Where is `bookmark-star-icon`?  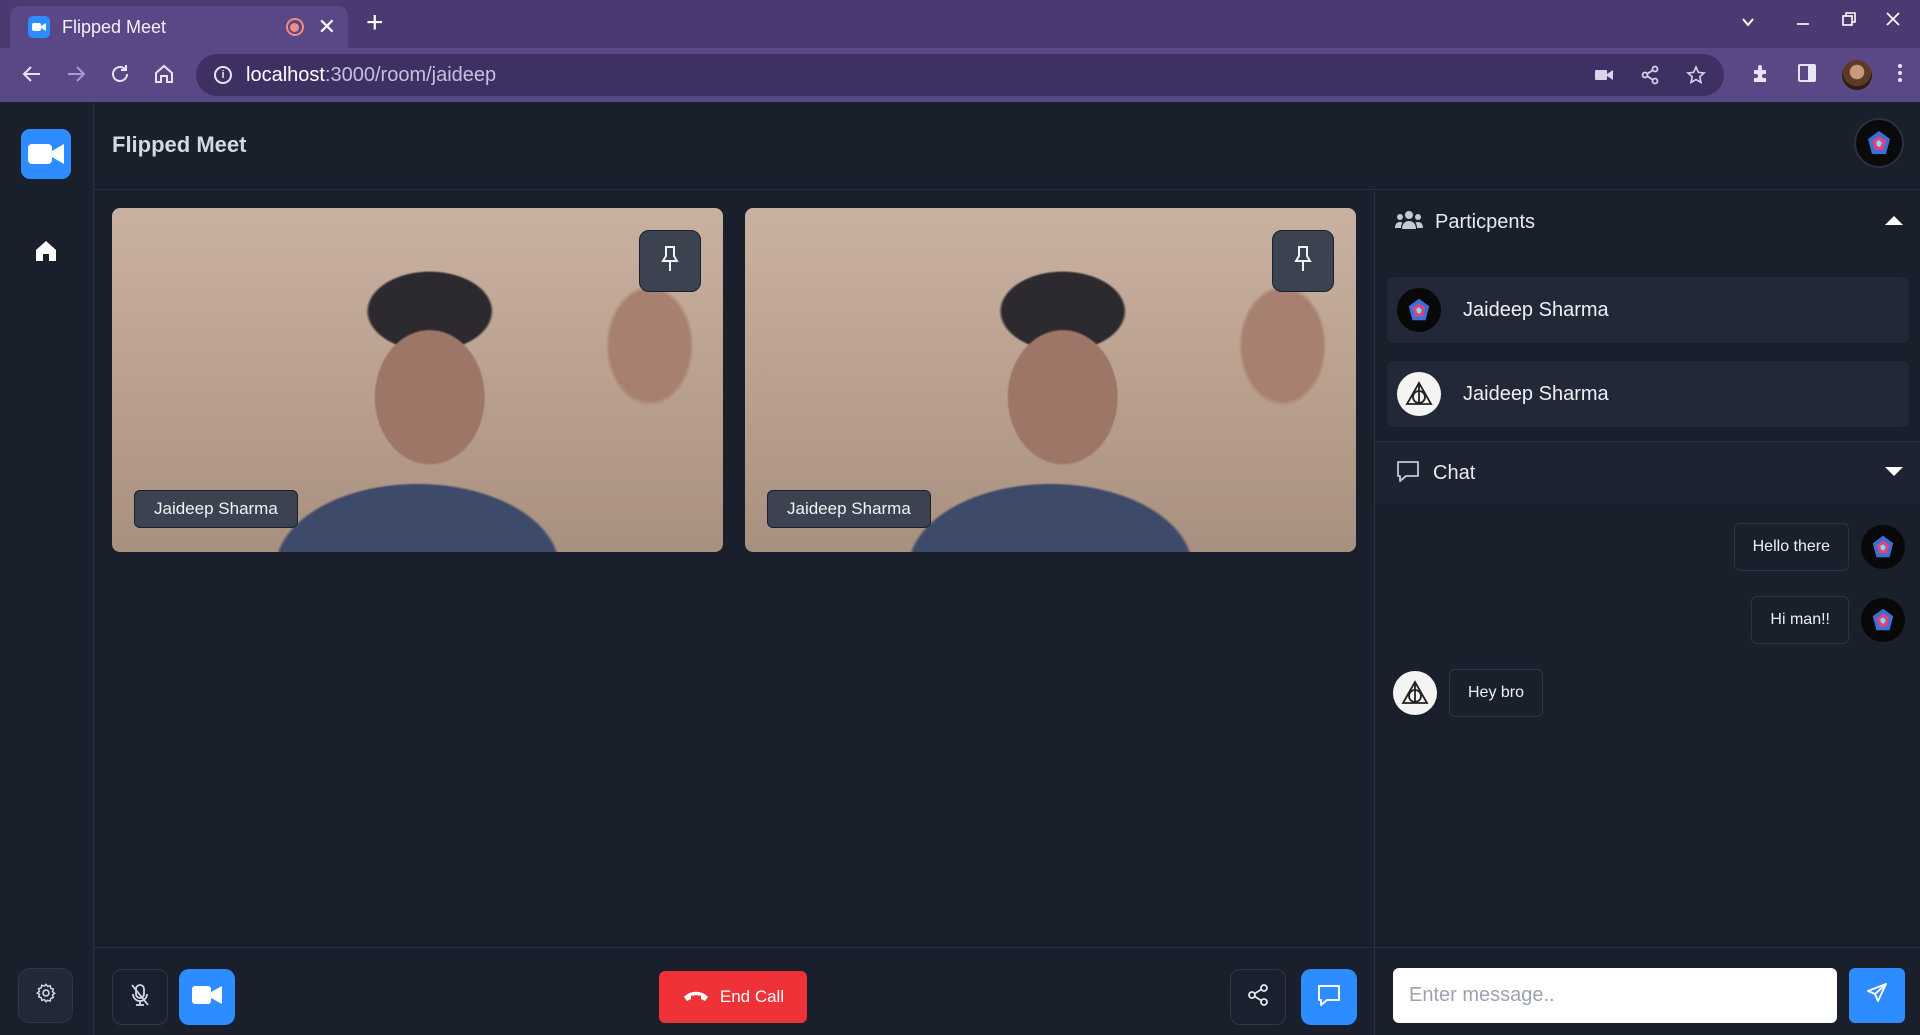
bookmark-star-icon is located at coordinates (1696, 77).